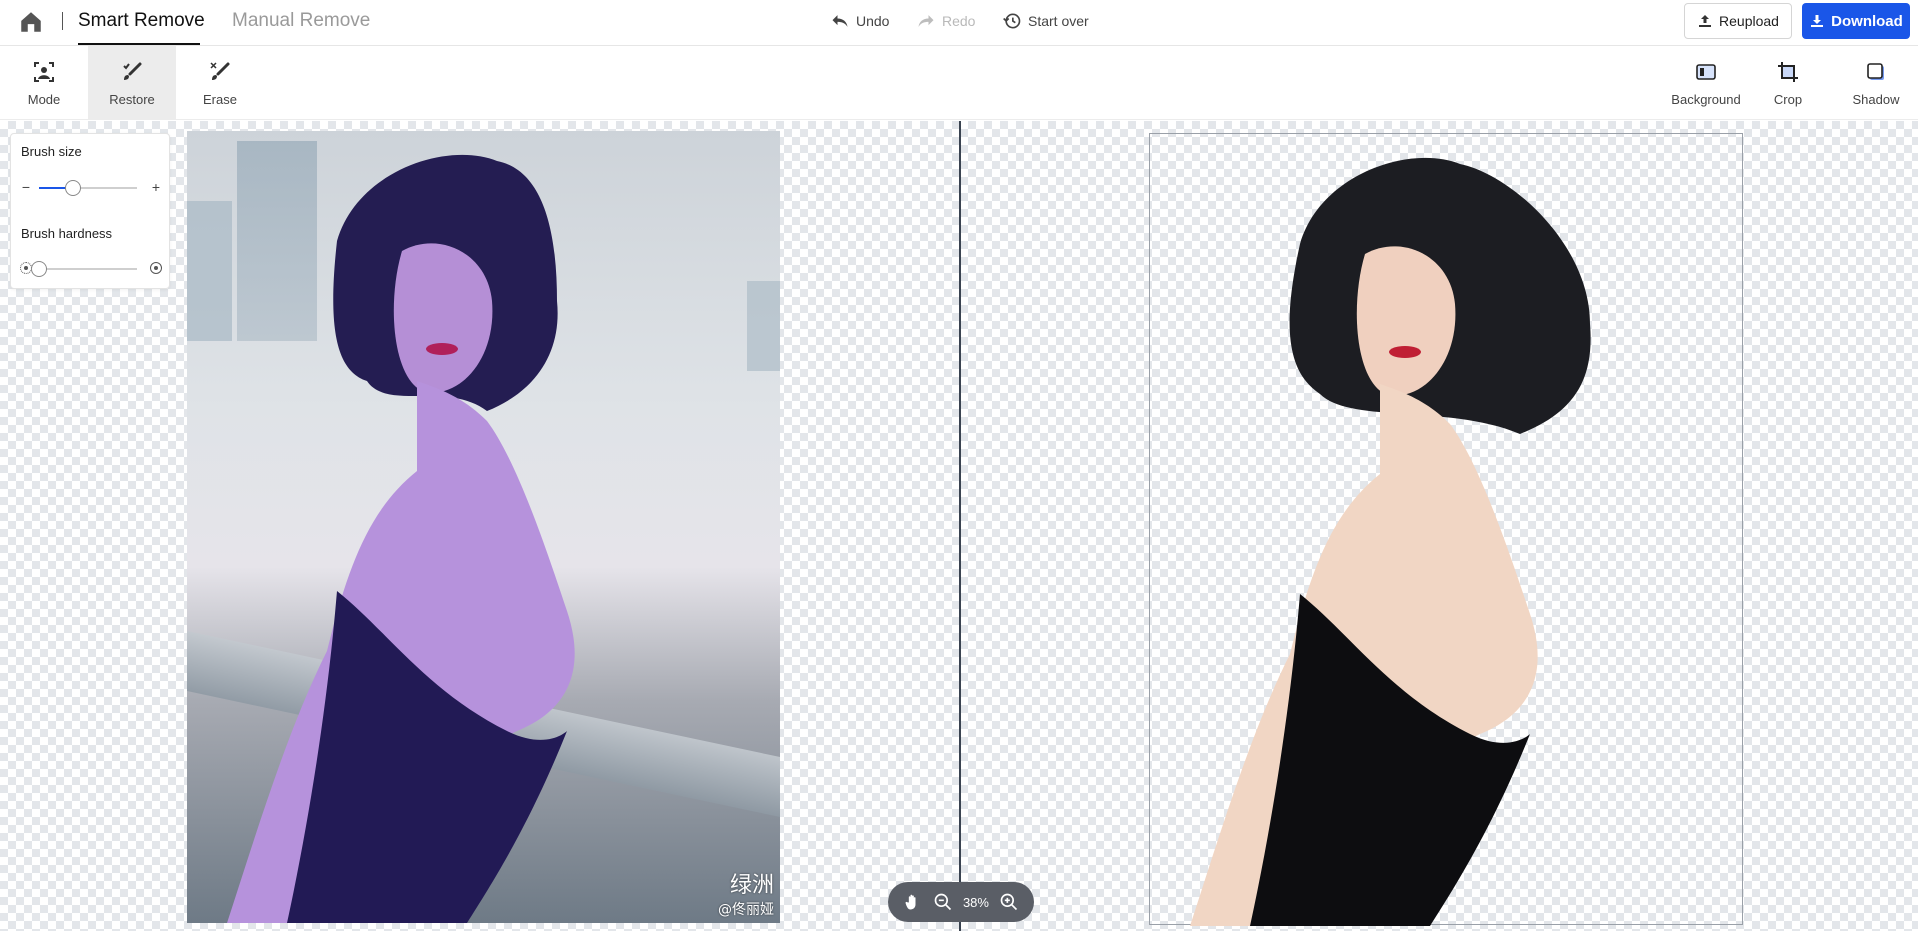 The height and width of the screenshot is (931, 1918). Describe the element at coordinates (220, 70) in the screenshot. I see `erase-brush-icon` at that location.